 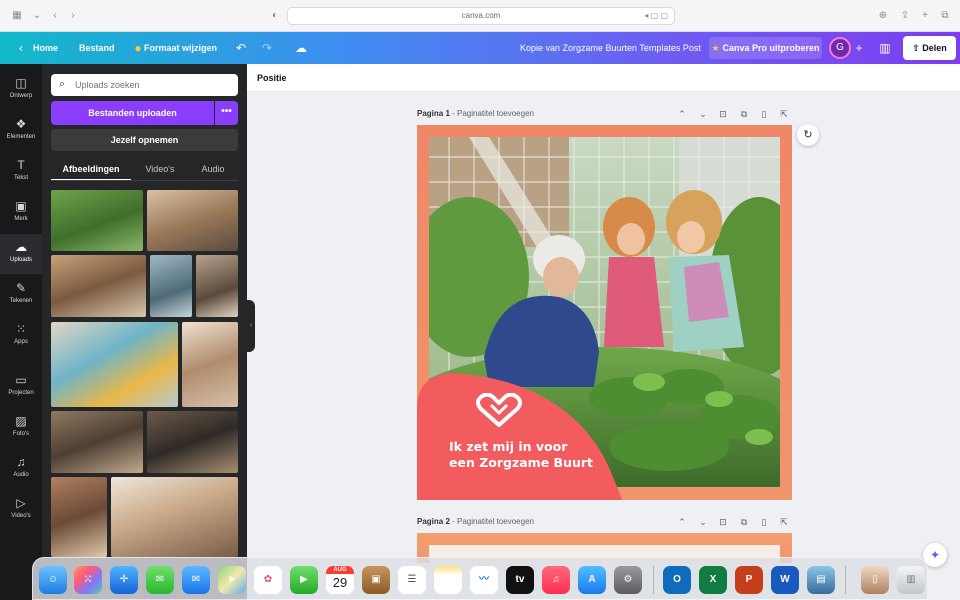 What do you see at coordinates (875, 580) in the screenshot?
I see `dock-recent-file-icon: ▯` at bounding box center [875, 580].